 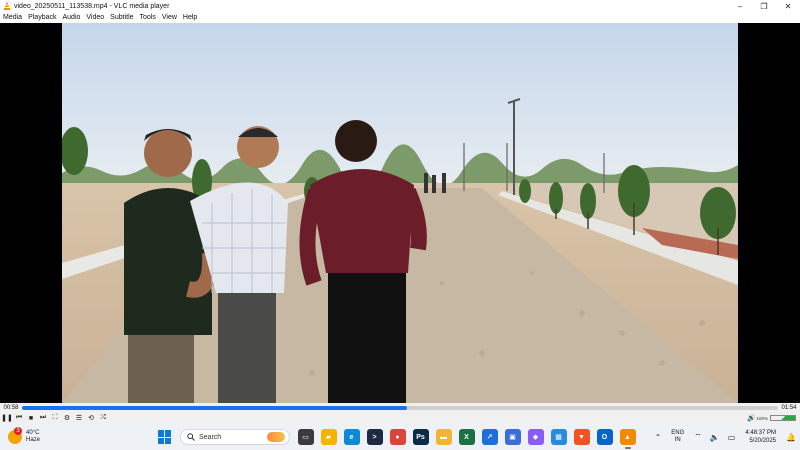 I want to click on minimize-button: –, so click(x=740, y=6).